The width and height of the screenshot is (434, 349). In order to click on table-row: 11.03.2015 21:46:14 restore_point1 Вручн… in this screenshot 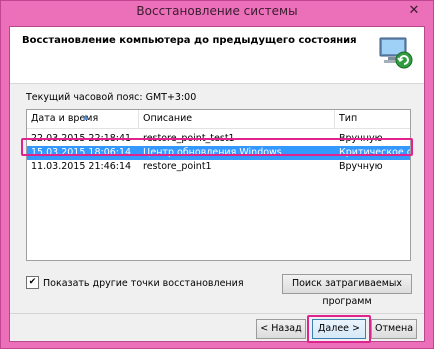, I will do `click(218, 167)`.